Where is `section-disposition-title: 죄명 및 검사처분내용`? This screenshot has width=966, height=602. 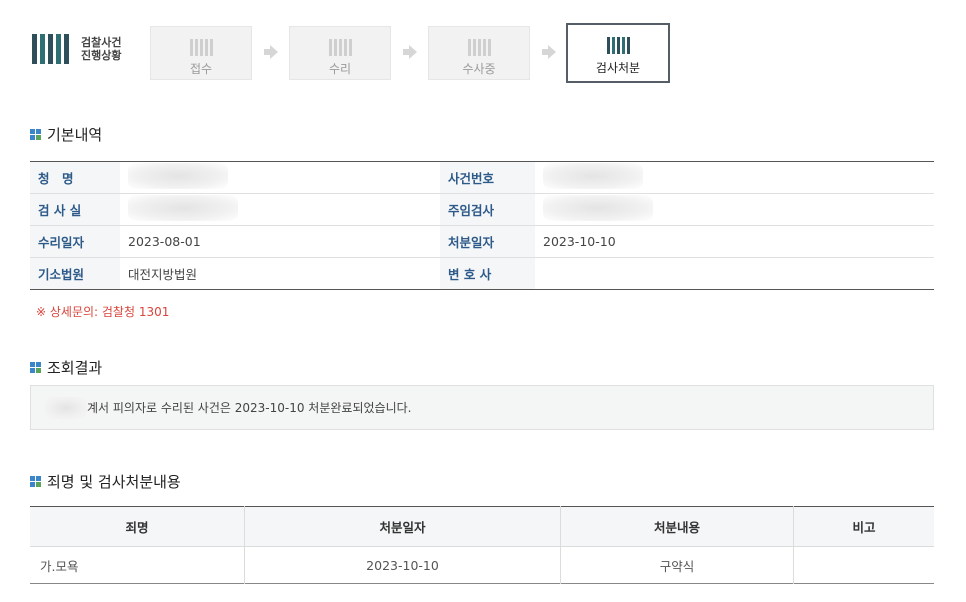
section-disposition-title: 죄명 및 검사처분내용 is located at coordinates (105, 481).